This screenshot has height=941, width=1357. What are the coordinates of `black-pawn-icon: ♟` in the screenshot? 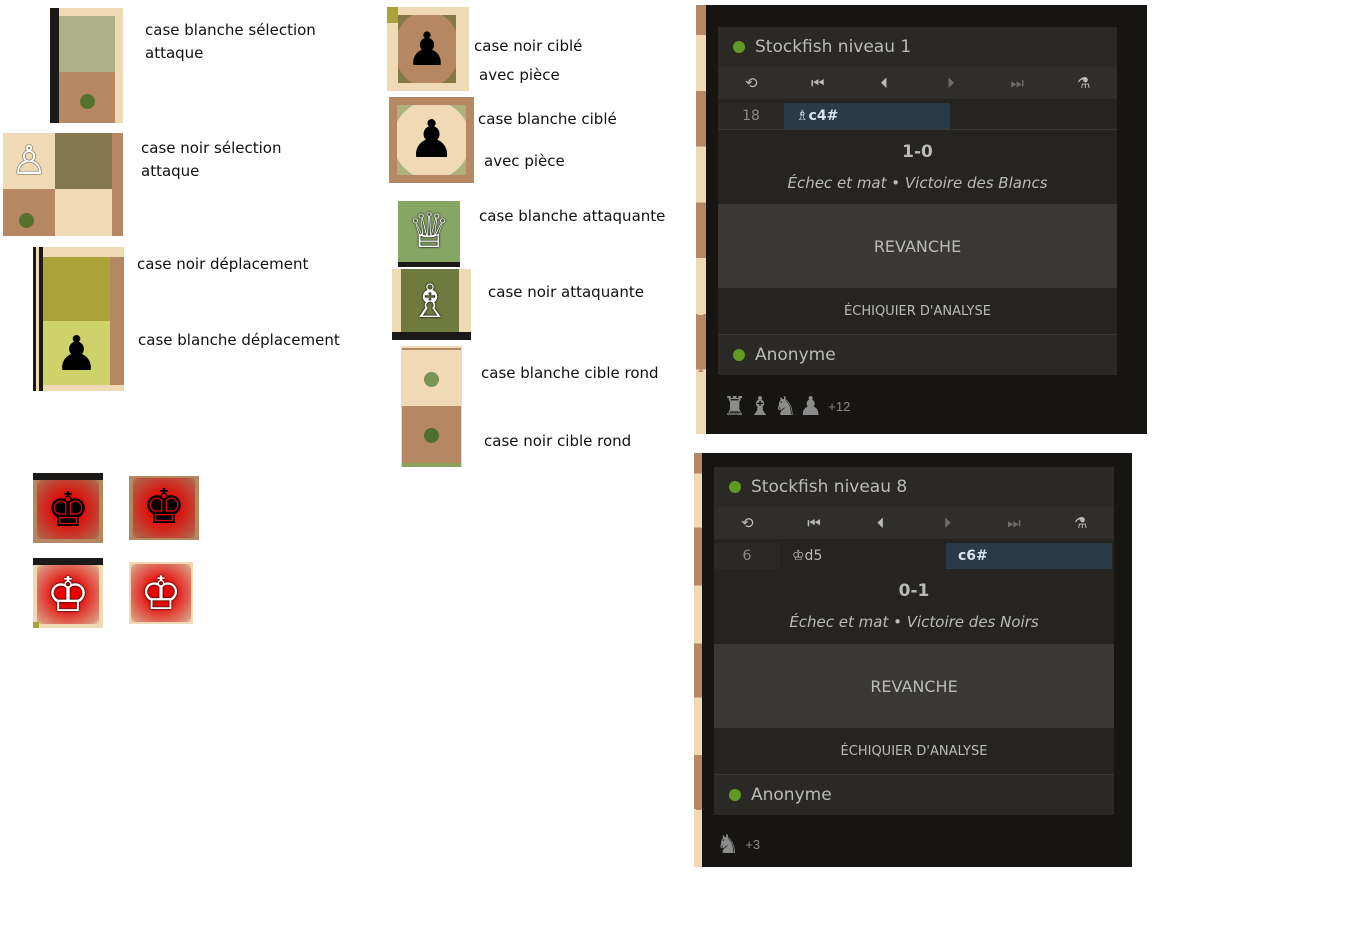 It's located at (427, 49).